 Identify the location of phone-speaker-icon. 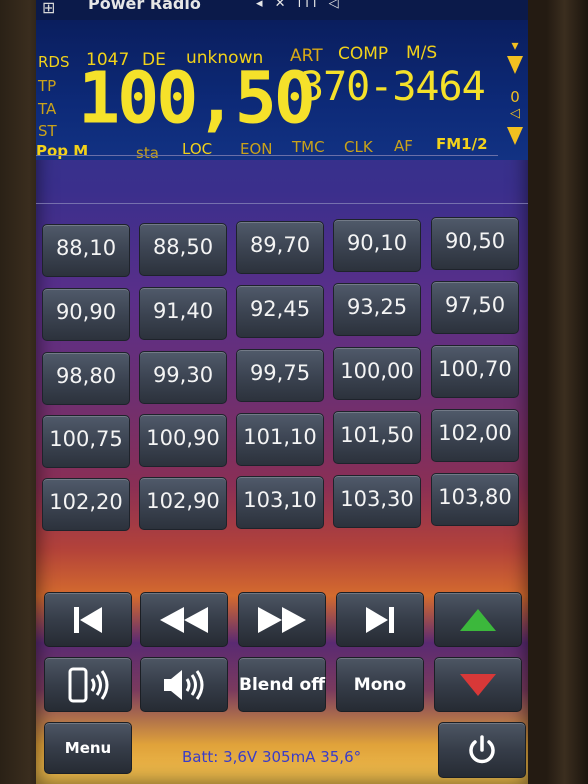
(88, 684).